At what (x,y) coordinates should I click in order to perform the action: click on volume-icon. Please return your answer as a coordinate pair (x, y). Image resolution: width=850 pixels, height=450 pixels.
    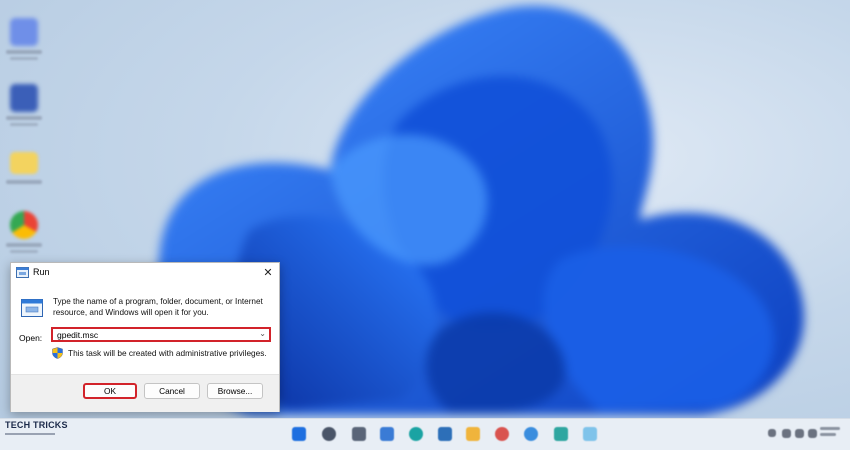
    Looking at the image, I should click on (799, 433).